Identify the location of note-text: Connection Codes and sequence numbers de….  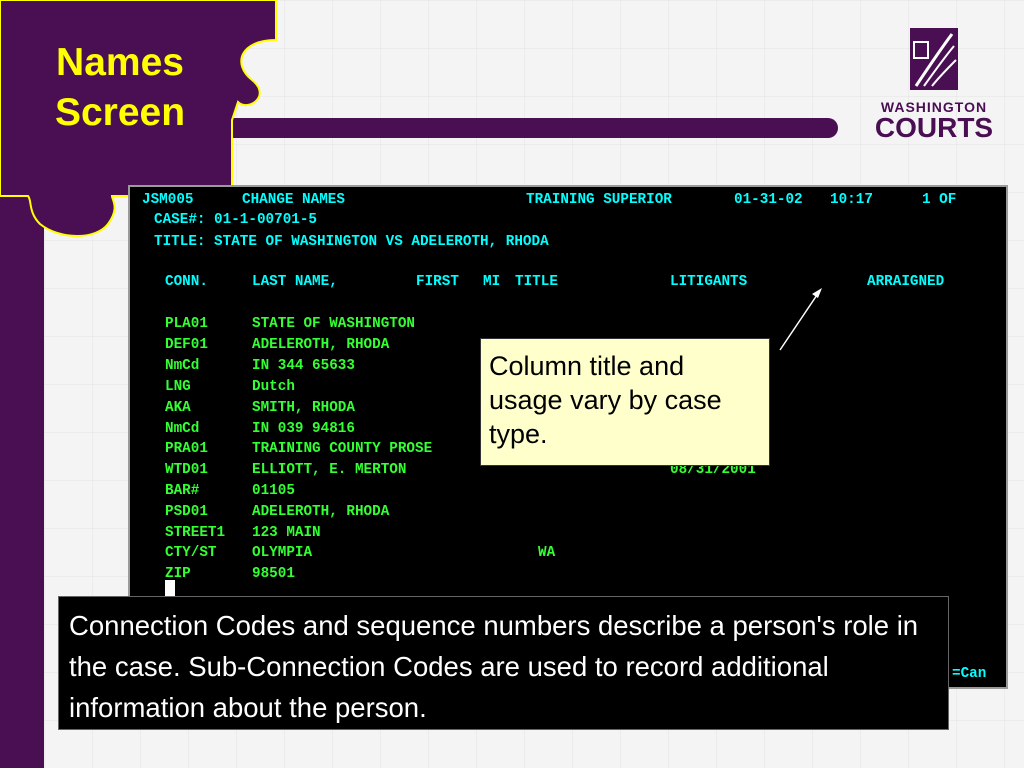
(494, 666).